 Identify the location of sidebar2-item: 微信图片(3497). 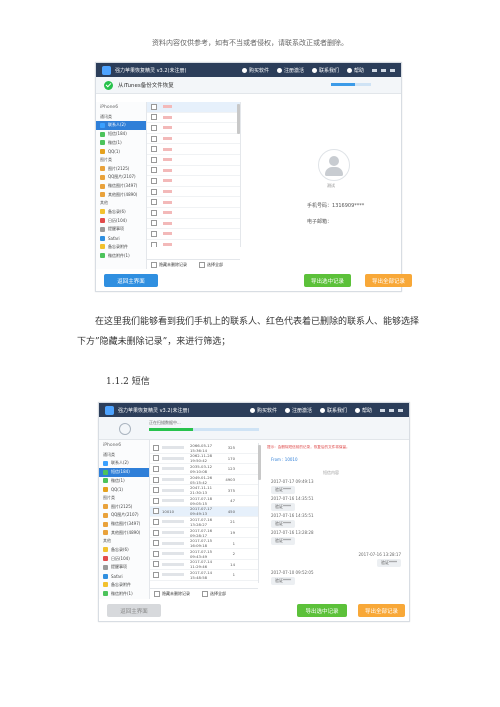
(124, 524).